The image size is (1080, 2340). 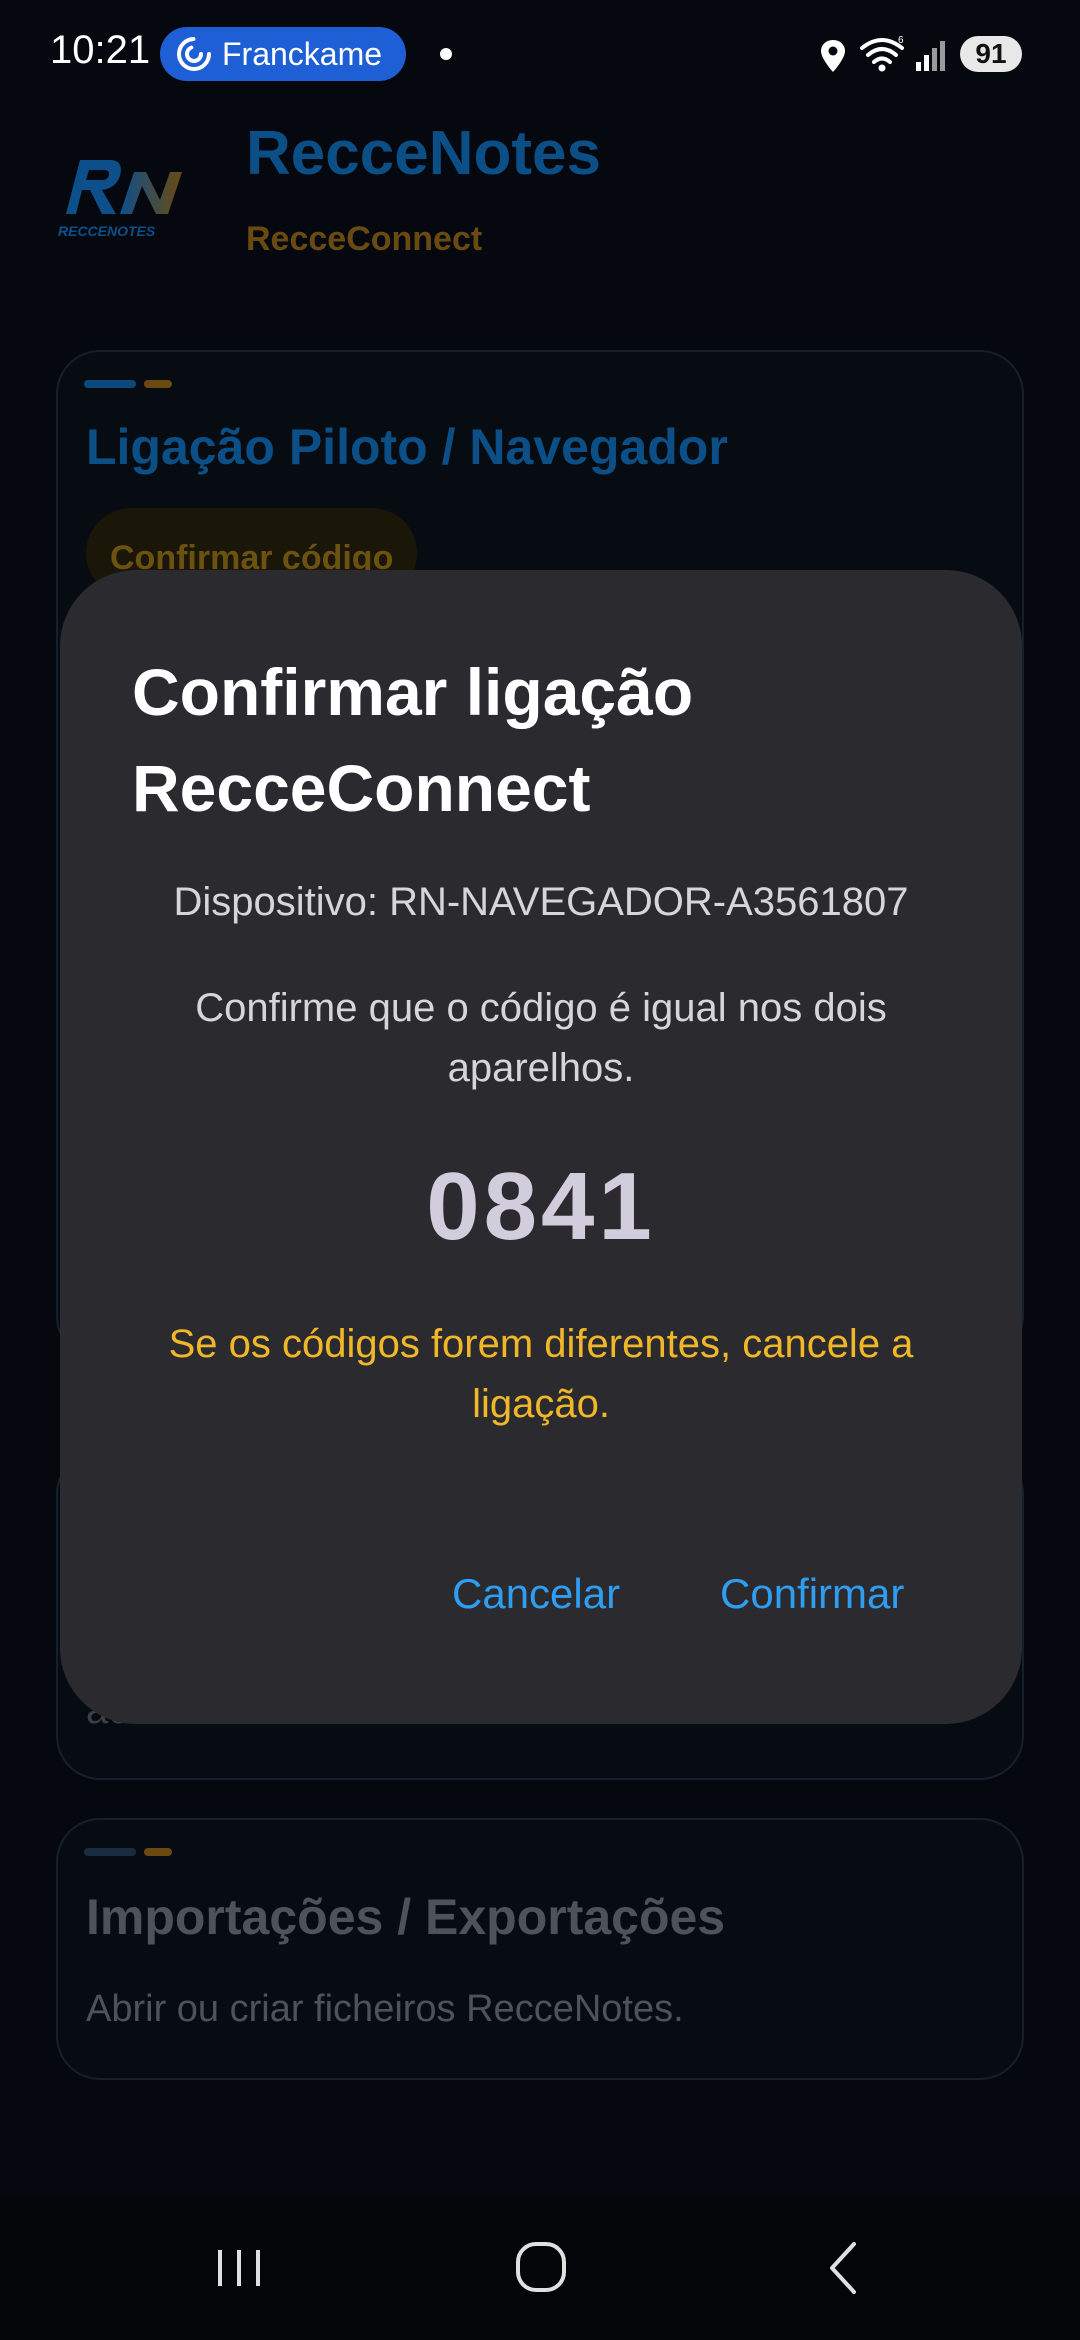 What do you see at coordinates (385, 2009) in the screenshot?
I see `imports-card-description: Abrir ou criar ficheiros RecceNotes.` at bounding box center [385, 2009].